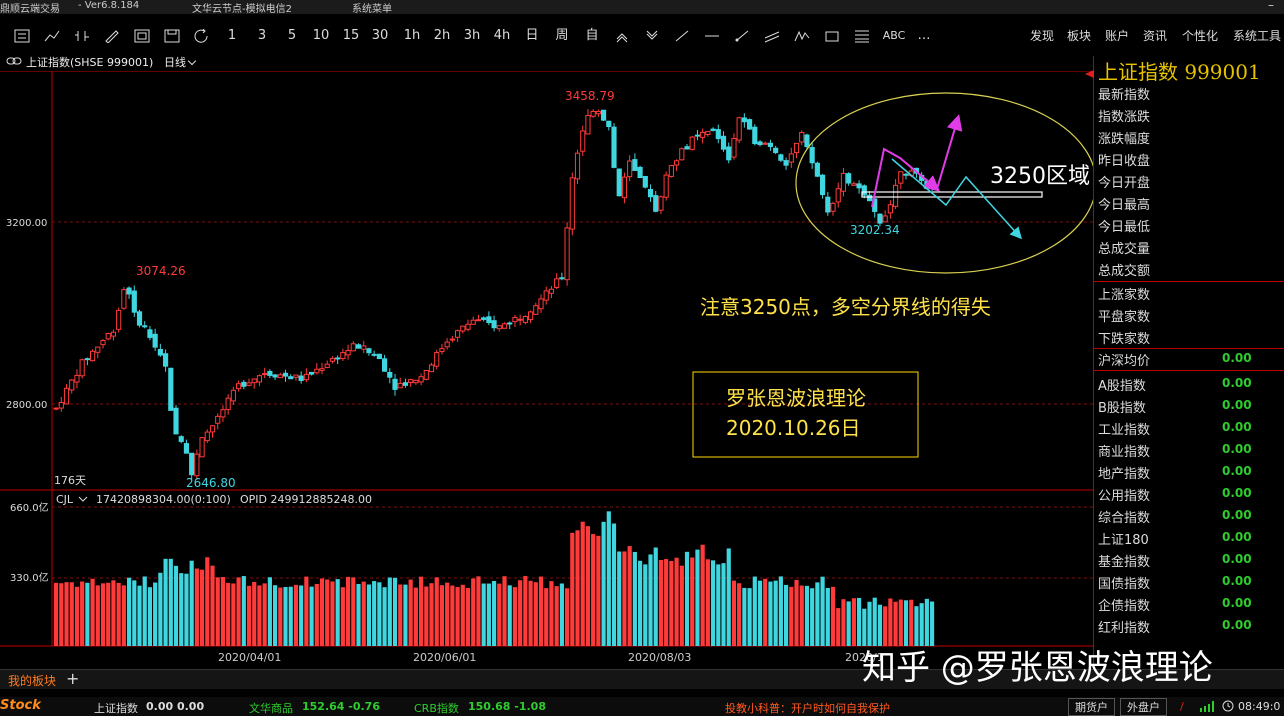 This screenshot has height=716, width=1284. Describe the element at coordinates (1190, 314) in the screenshot. I see `panel-row: 平盘家数` at that location.